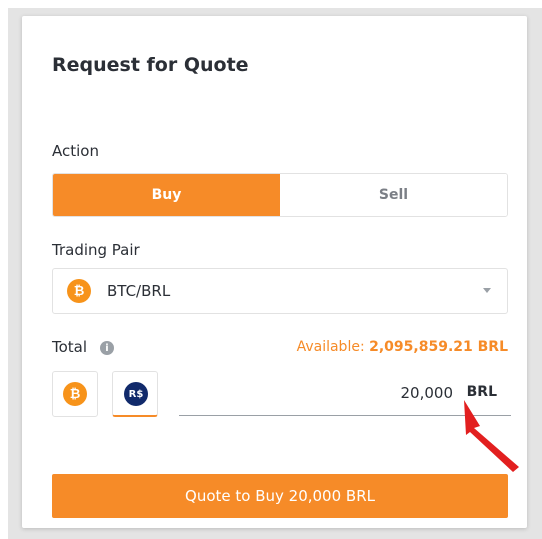  I want to click on available-balance: Available: 2,095,859.21 BRL, so click(402, 347).